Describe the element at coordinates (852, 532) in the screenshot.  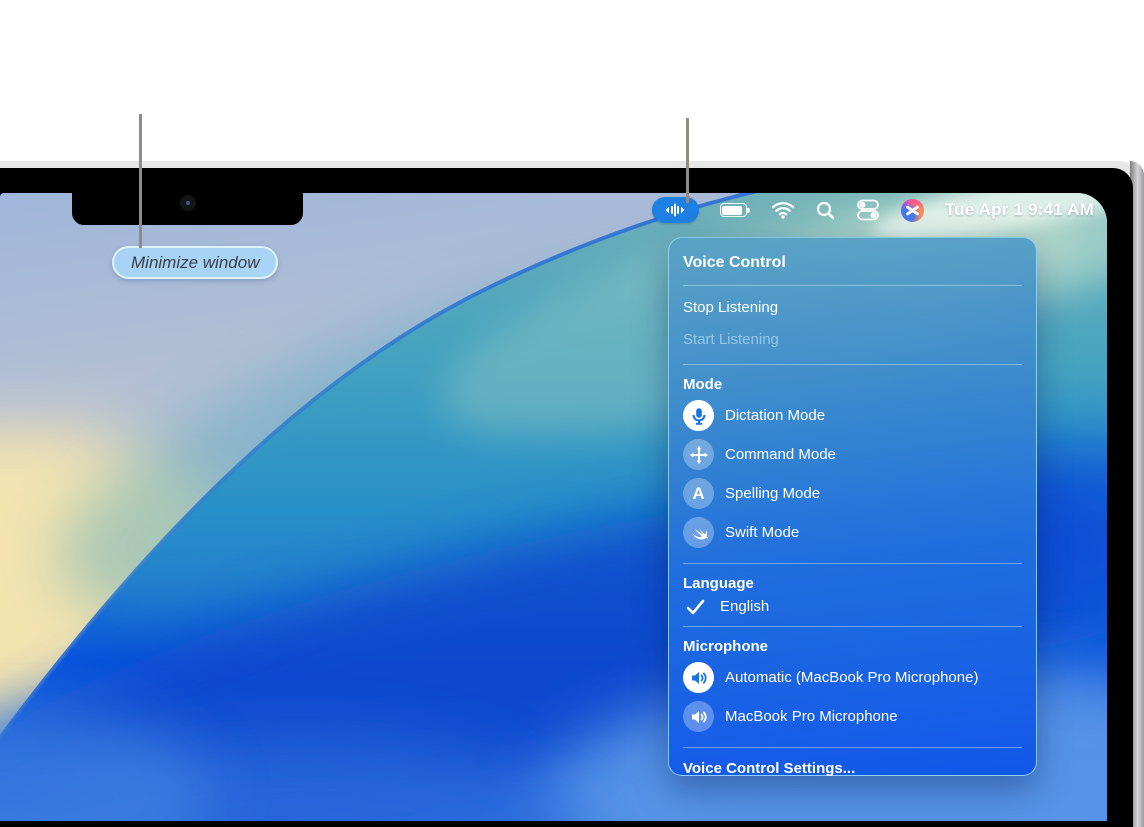
I see `menu-item-swift-mode: Swift Mode` at that location.